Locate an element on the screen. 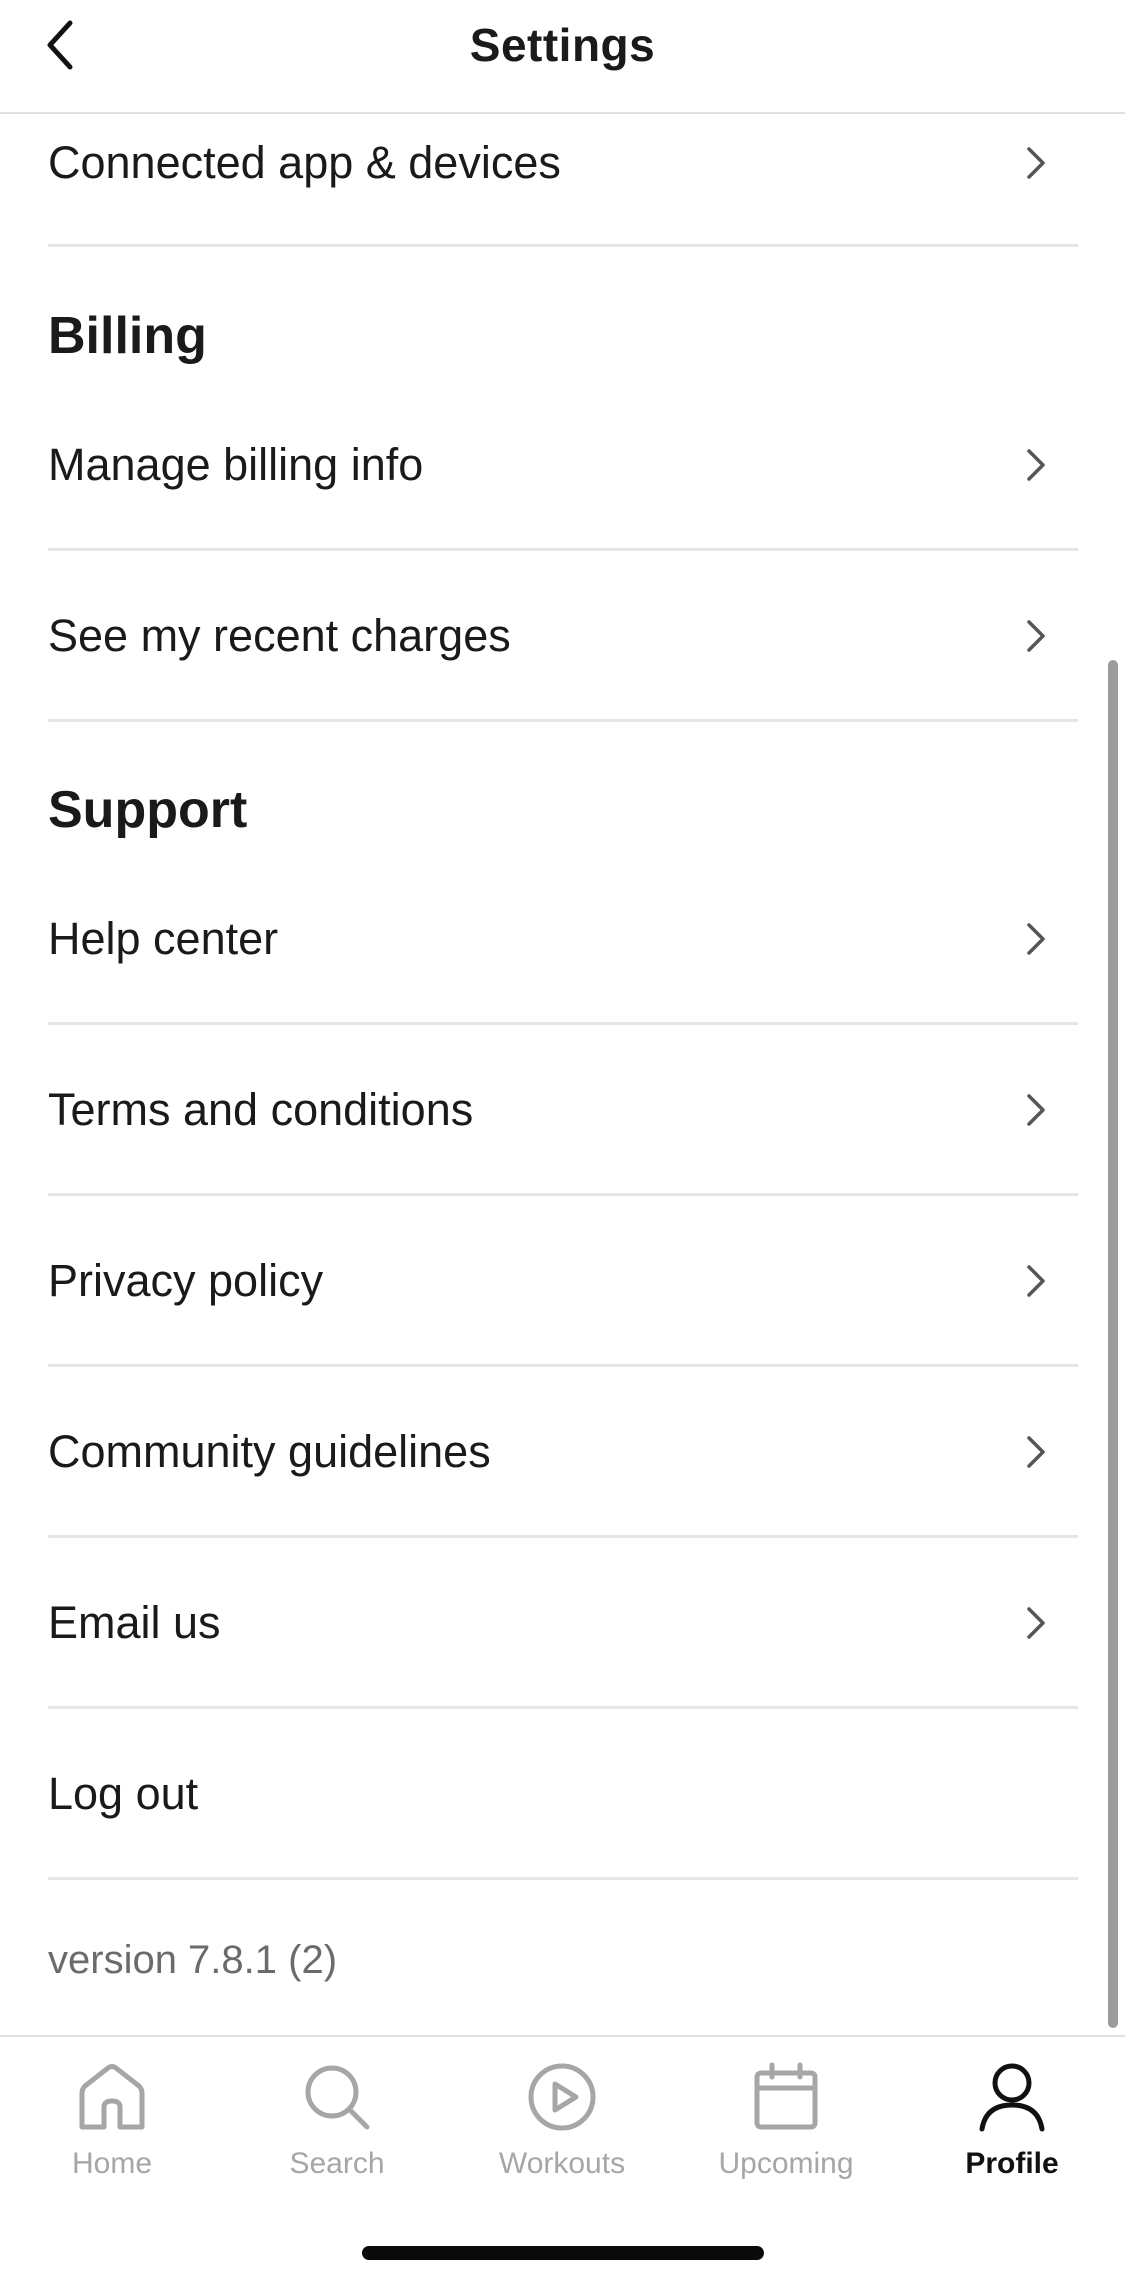 The height and width of the screenshot is (2286, 1125). settings-item-privacy: Privacy policy is located at coordinates (563, 1281).